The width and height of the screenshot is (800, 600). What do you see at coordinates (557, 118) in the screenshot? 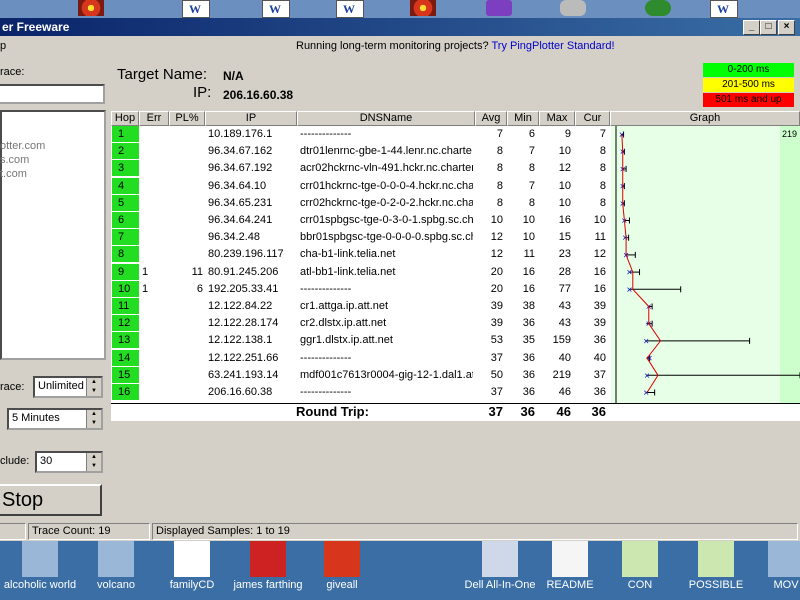
I see `column-header-max: Max` at bounding box center [557, 118].